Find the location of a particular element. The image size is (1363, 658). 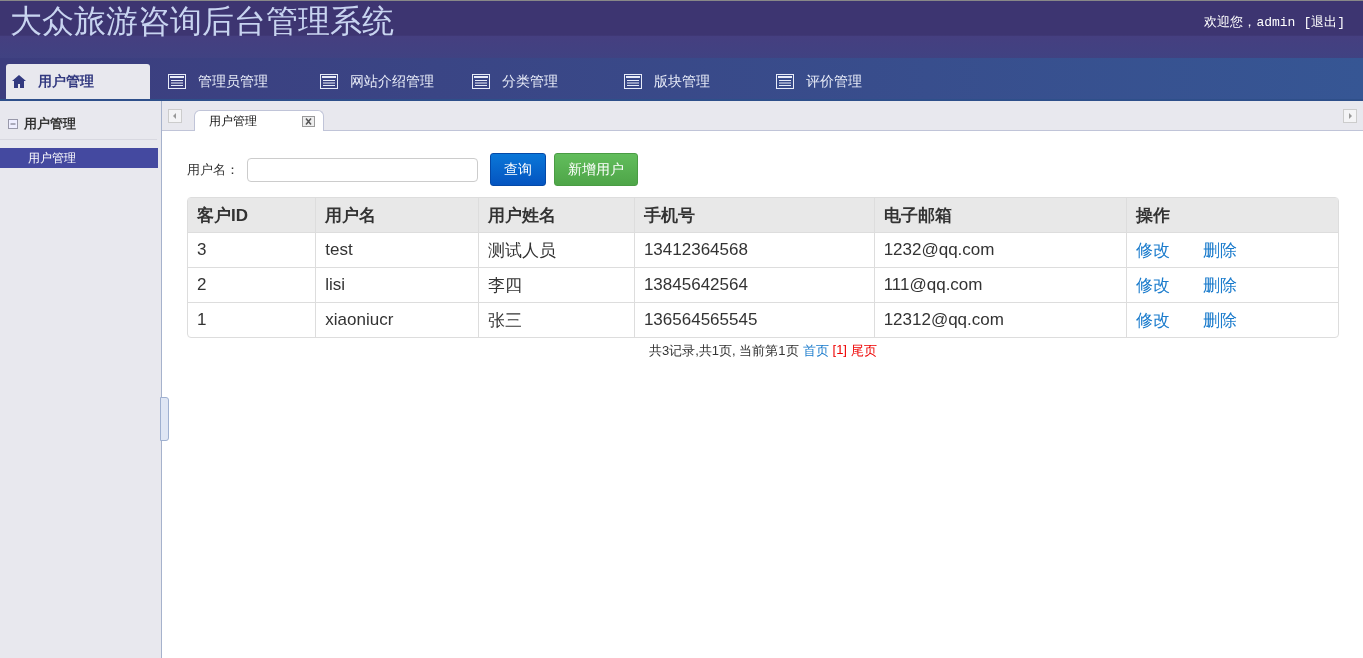

table-cell: 1 is located at coordinates (252, 319).